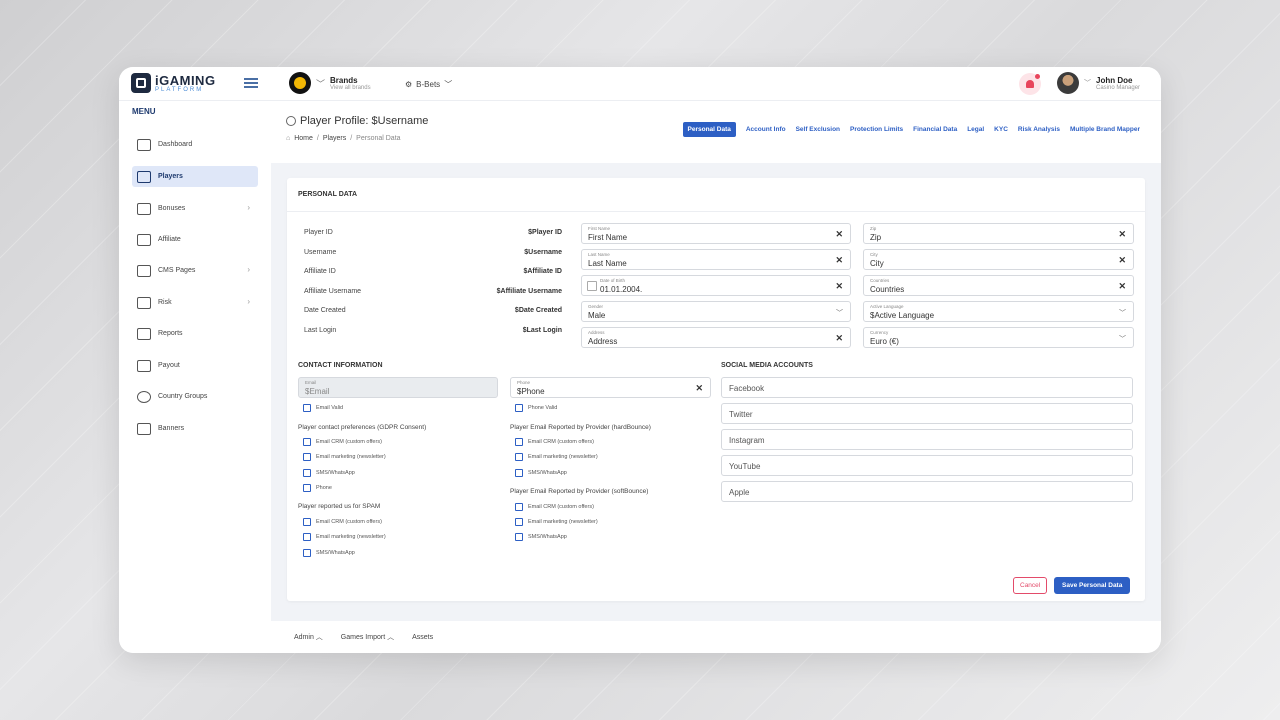 The width and height of the screenshot is (1280, 720). What do you see at coordinates (935, 129) in the screenshot?
I see `tab-financial-data: Financial Data` at bounding box center [935, 129].